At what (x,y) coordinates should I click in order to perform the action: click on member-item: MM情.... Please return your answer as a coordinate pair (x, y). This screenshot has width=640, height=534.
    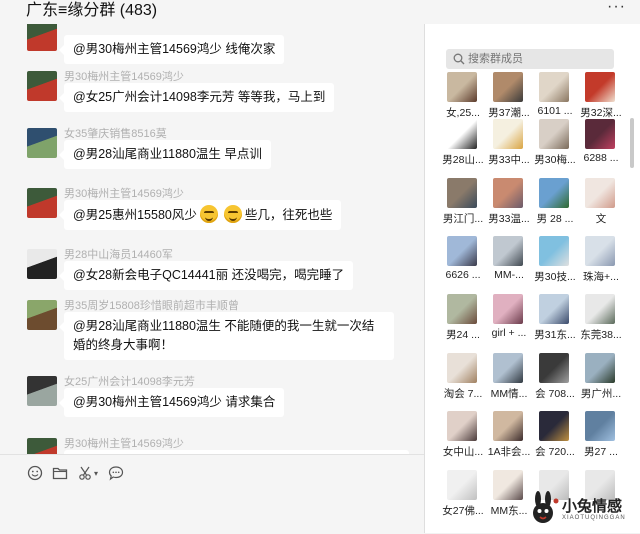
    Looking at the image, I should click on (509, 382).